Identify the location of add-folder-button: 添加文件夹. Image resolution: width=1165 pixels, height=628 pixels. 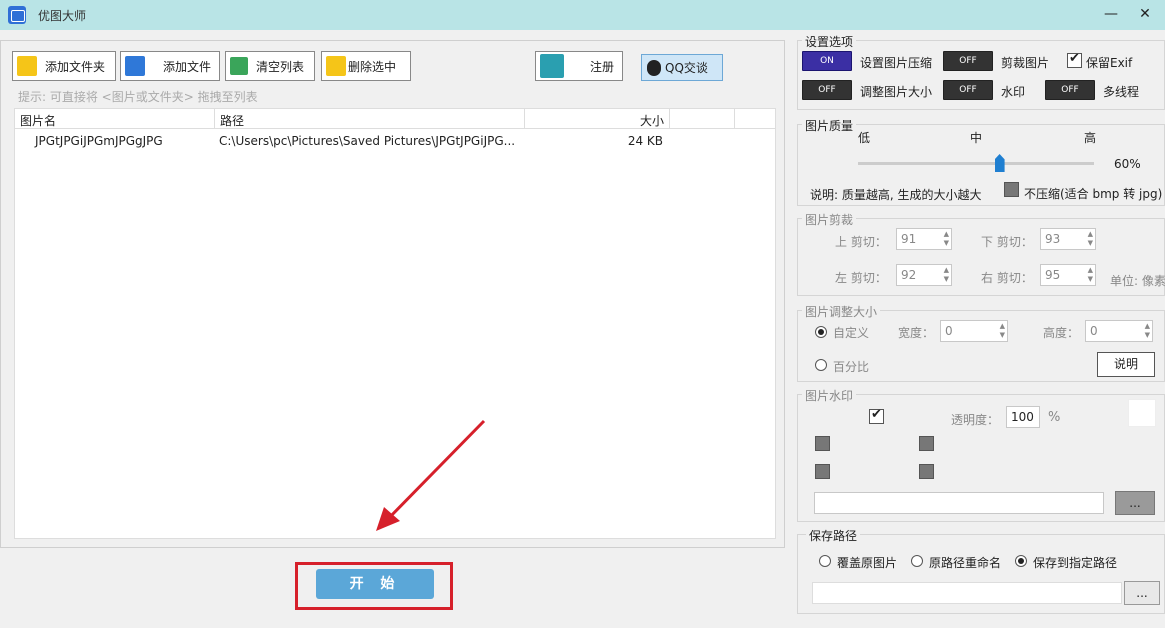
(64, 66).